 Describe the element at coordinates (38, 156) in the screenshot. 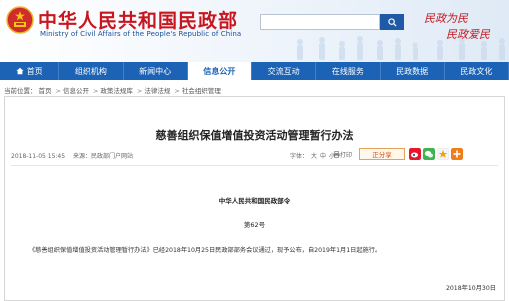

I see `publish-date: 2018-11-05 15:45` at that location.